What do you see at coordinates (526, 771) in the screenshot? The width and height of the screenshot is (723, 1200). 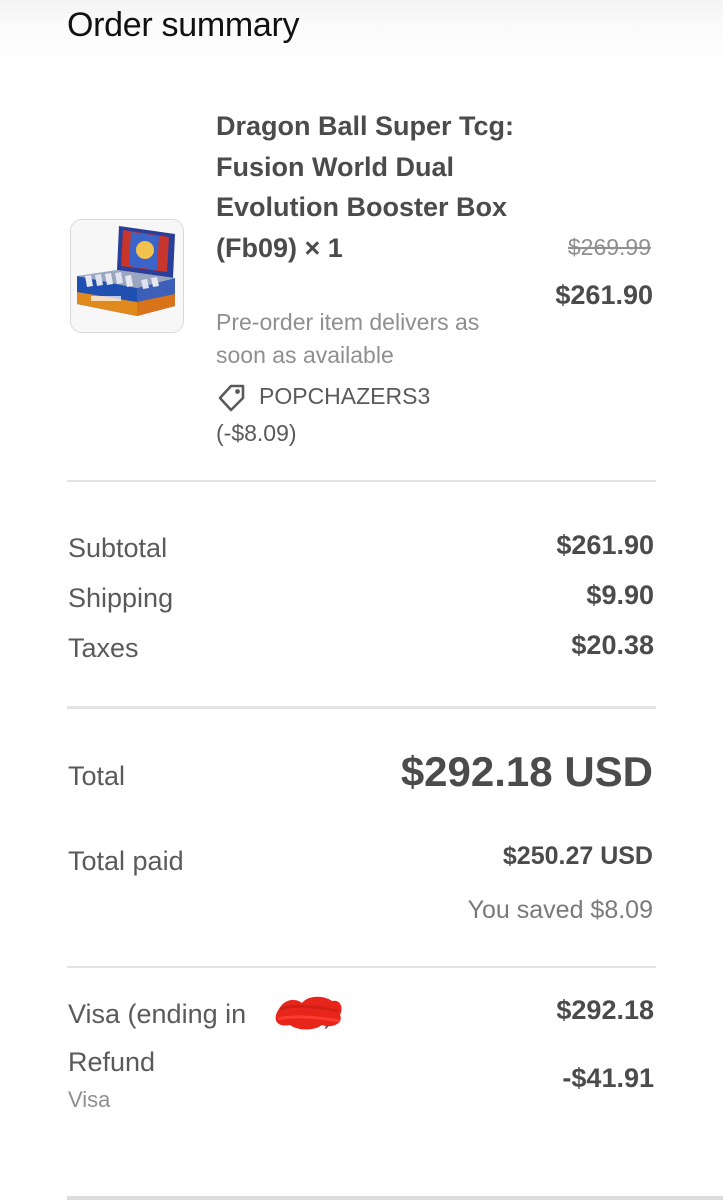 I see `total-value: $292.18 USD` at bounding box center [526, 771].